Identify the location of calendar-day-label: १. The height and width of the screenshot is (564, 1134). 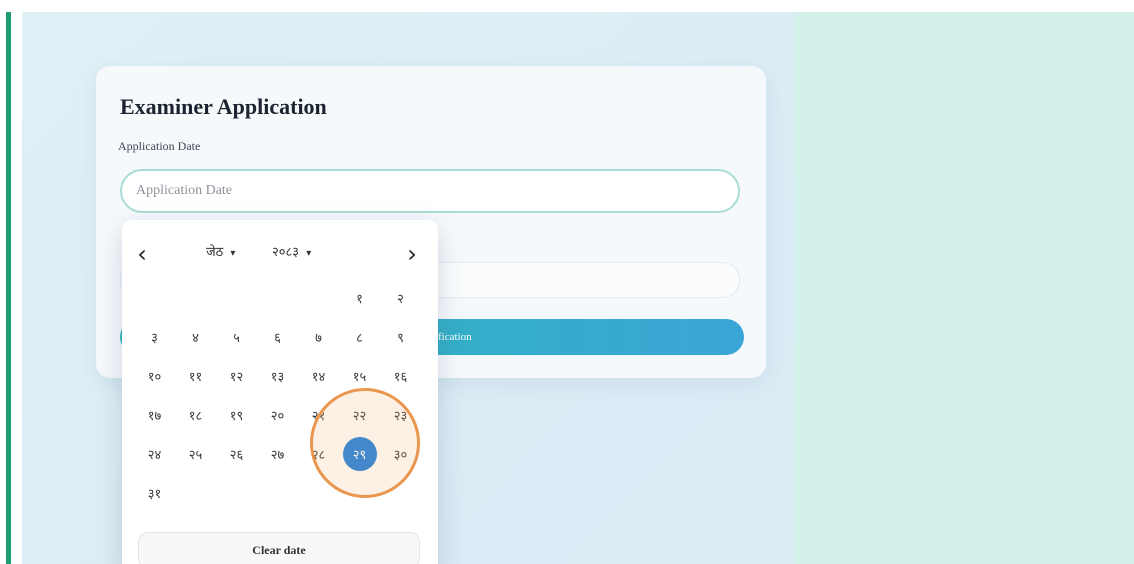
(359, 299).